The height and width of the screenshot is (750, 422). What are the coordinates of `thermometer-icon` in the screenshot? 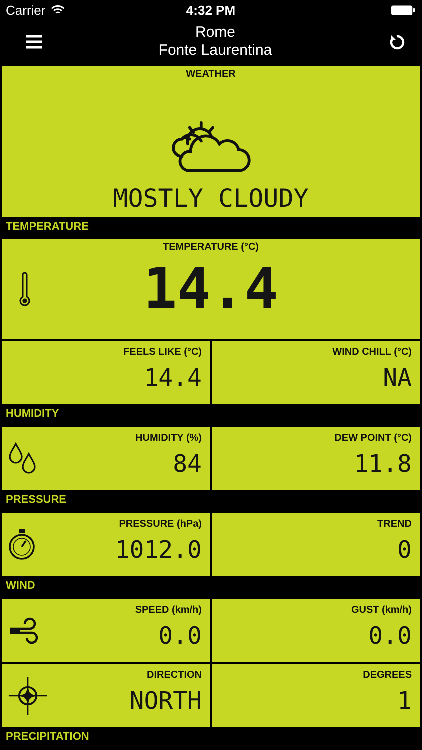 It's located at (25, 289).